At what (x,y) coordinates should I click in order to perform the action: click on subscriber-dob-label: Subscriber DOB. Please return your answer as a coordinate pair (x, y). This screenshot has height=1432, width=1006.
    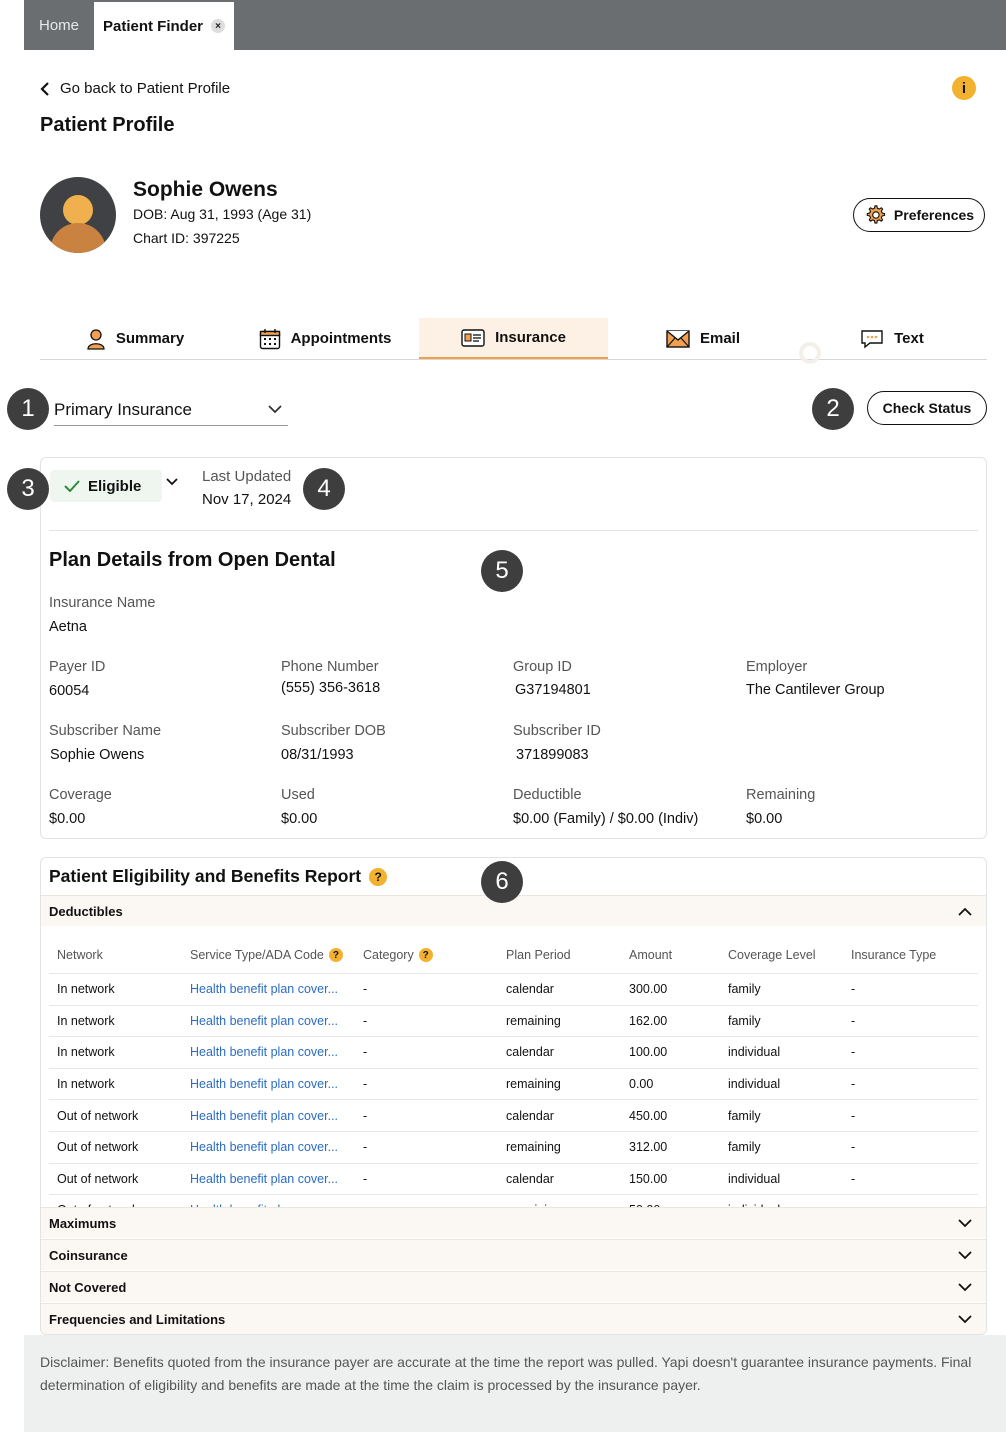
    Looking at the image, I should click on (333, 731).